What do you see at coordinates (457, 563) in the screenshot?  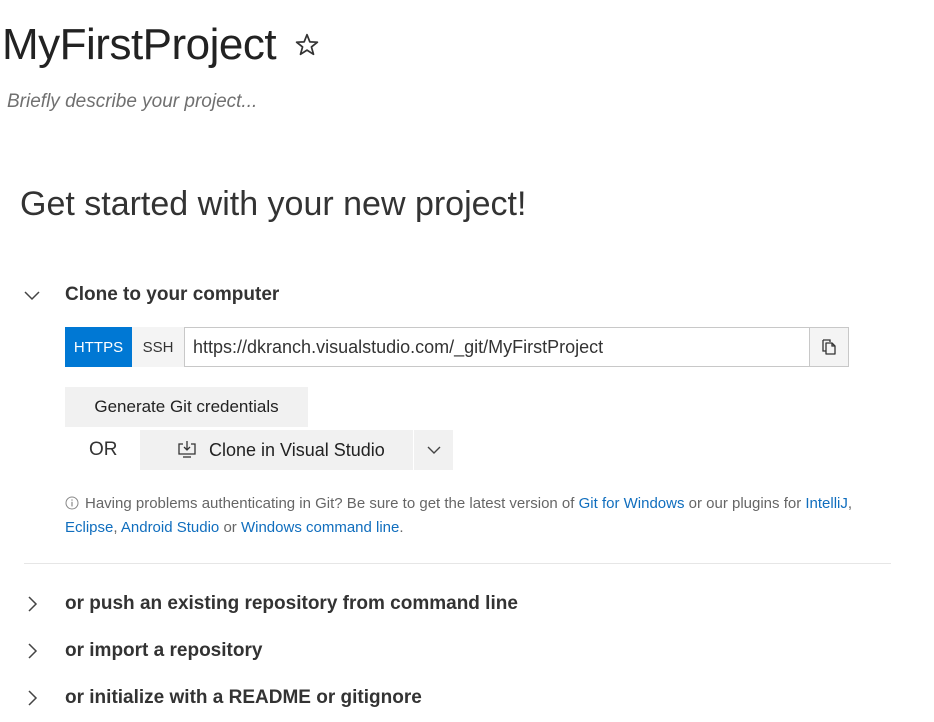 I see `section-divider` at bounding box center [457, 563].